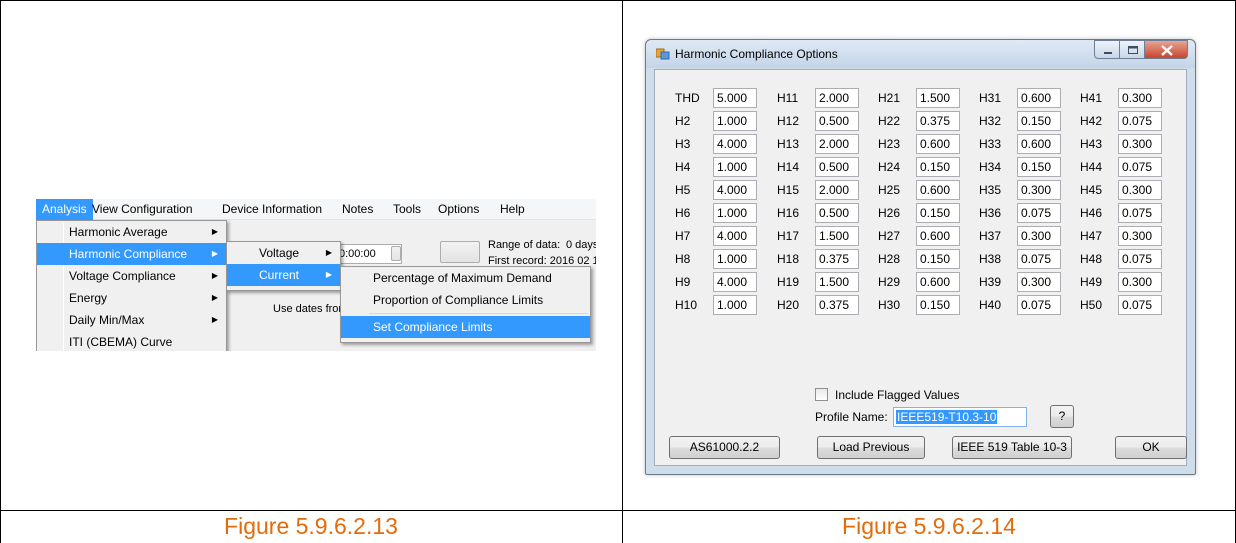 The width and height of the screenshot is (1236, 543). I want to click on menu-notes: Notes, so click(357, 209).